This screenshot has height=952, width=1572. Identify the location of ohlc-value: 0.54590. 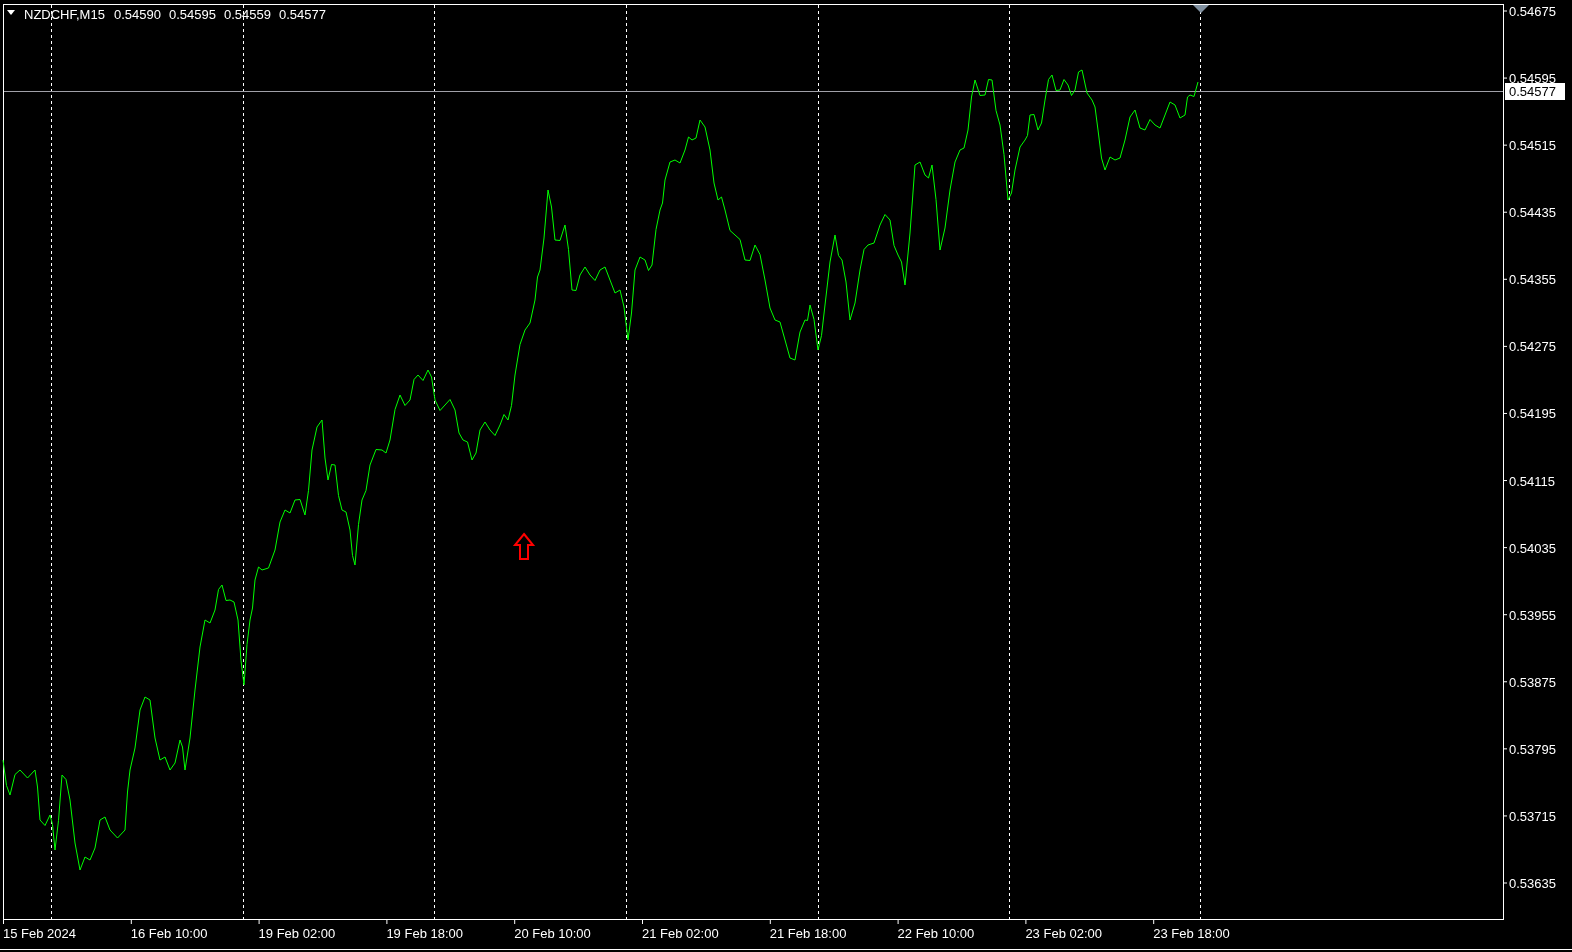
(137, 14).